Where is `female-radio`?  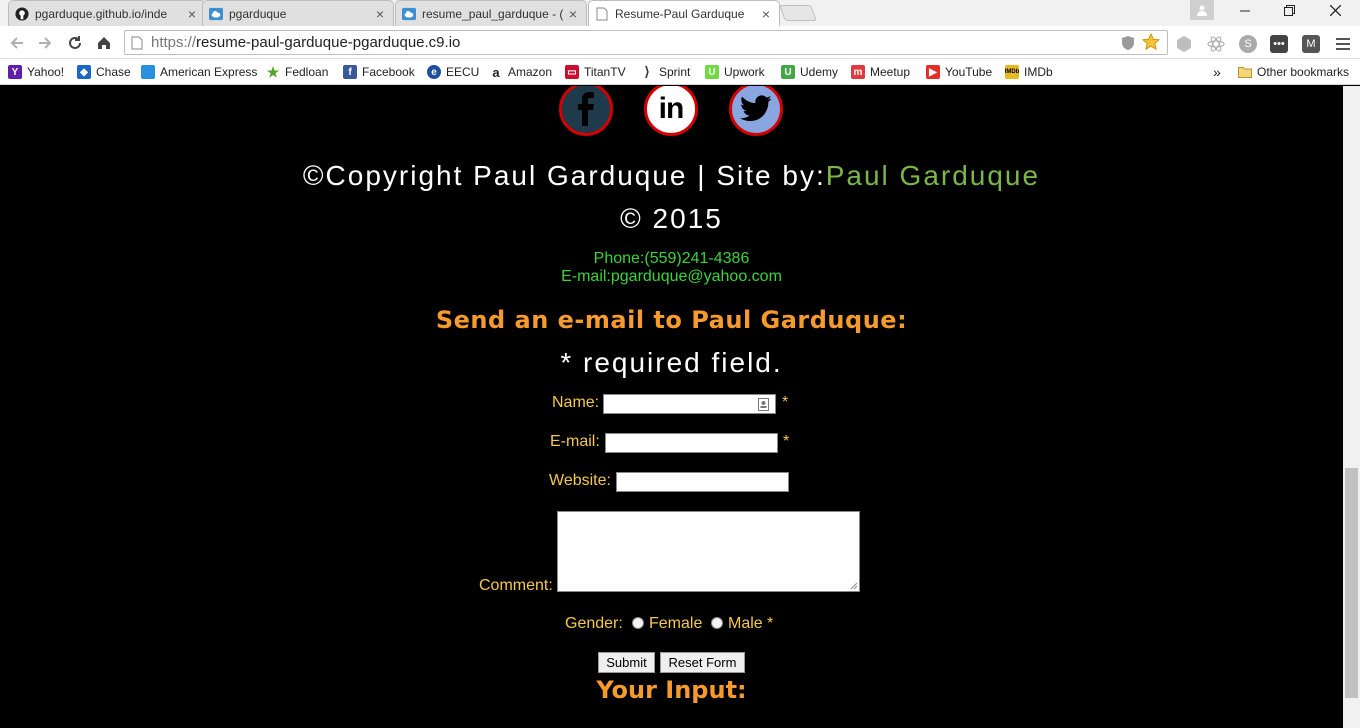
female-radio is located at coordinates (638, 623).